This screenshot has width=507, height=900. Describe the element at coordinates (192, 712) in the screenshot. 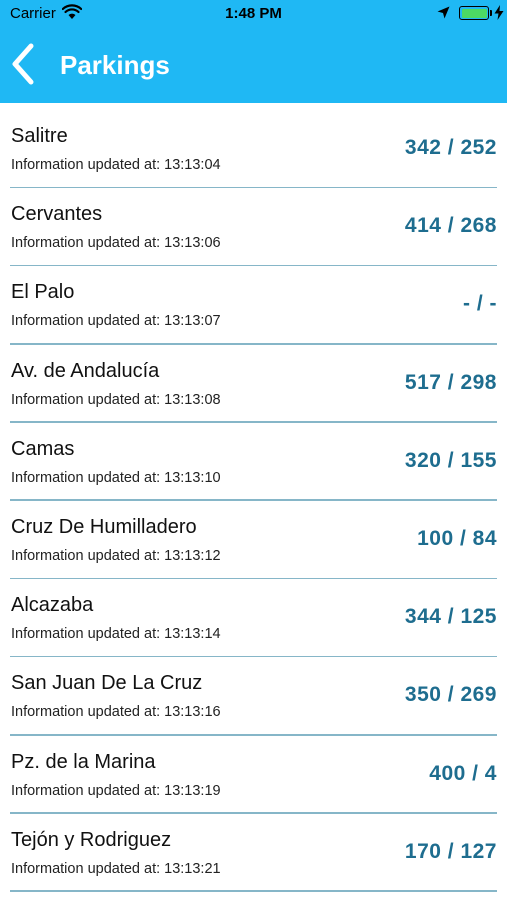

I see `update-time: 13:13:16` at that location.